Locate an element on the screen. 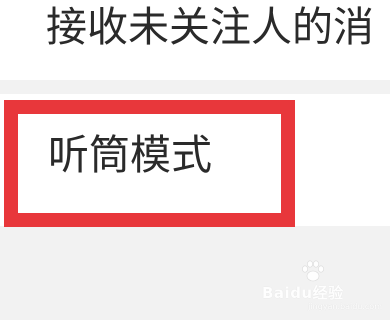 The image size is (390, 320). section-divider is located at coordinates (195, 87).